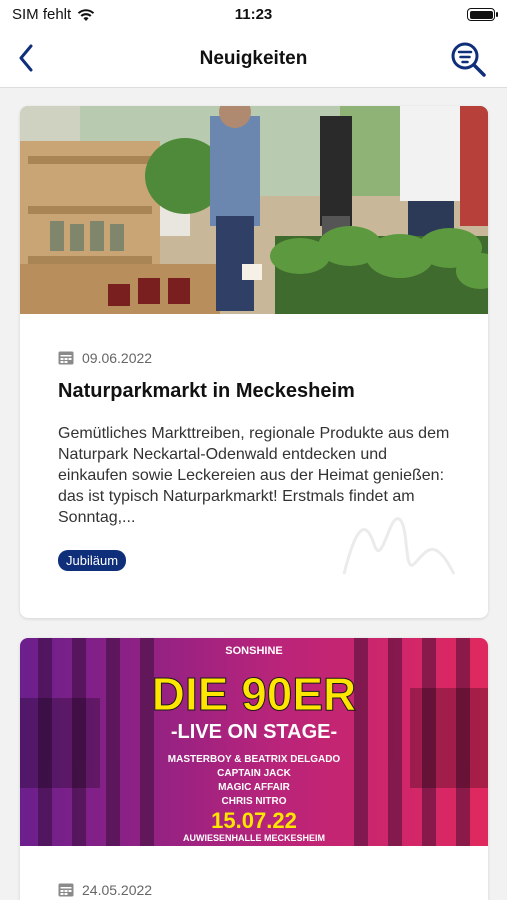 The width and height of the screenshot is (507, 900). What do you see at coordinates (254, 820) in the screenshot?
I see `poster-date: 15.07.22` at bounding box center [254, 820].